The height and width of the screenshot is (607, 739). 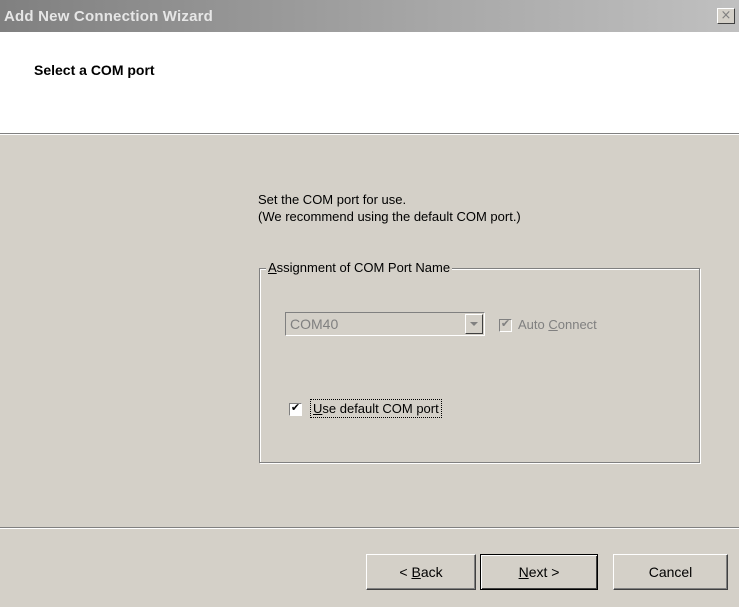 I want to click on footer-divider, so click(x=369, y=528).